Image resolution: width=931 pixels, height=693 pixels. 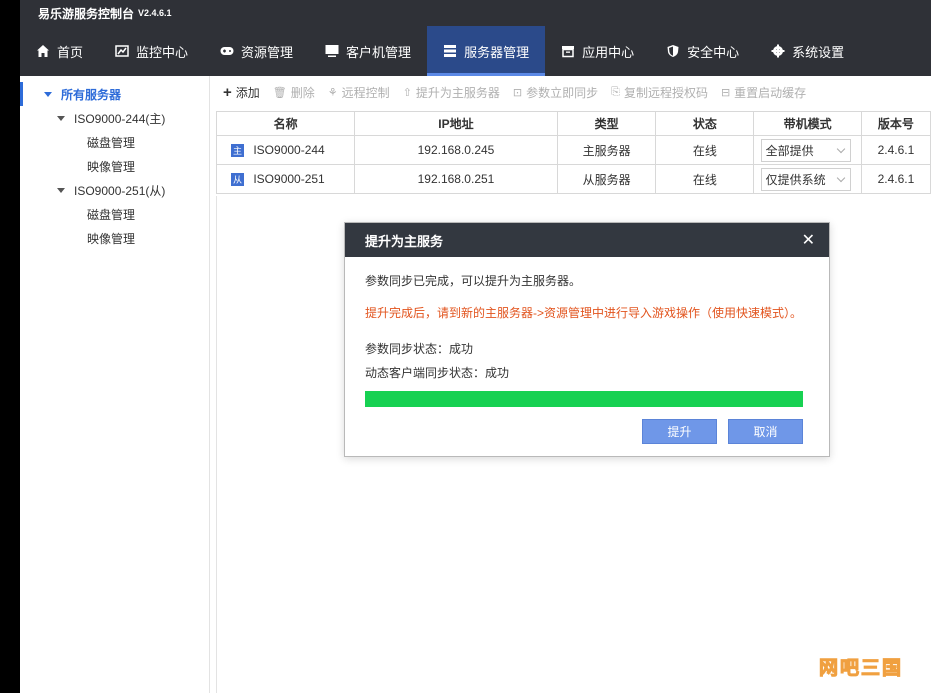 I want to click on desktop-edge, so click(x=10, y=346).